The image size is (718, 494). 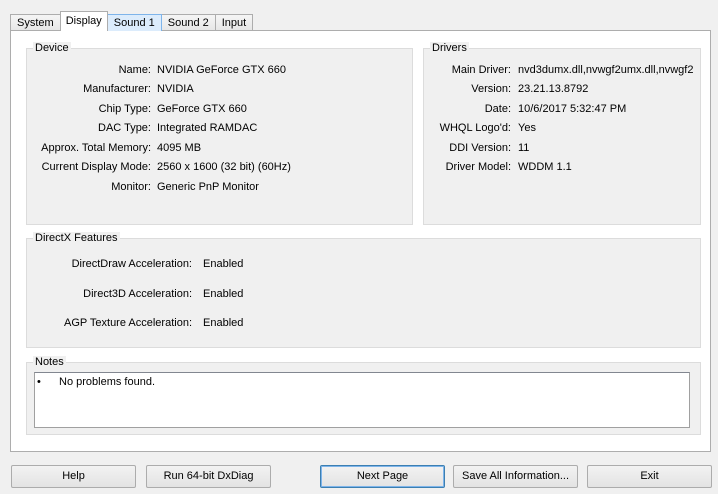 What do you see at coordinates (480, 148) in the screenshot?
I see `driver-label: DDI Version:` at bounding box center [480, 148].